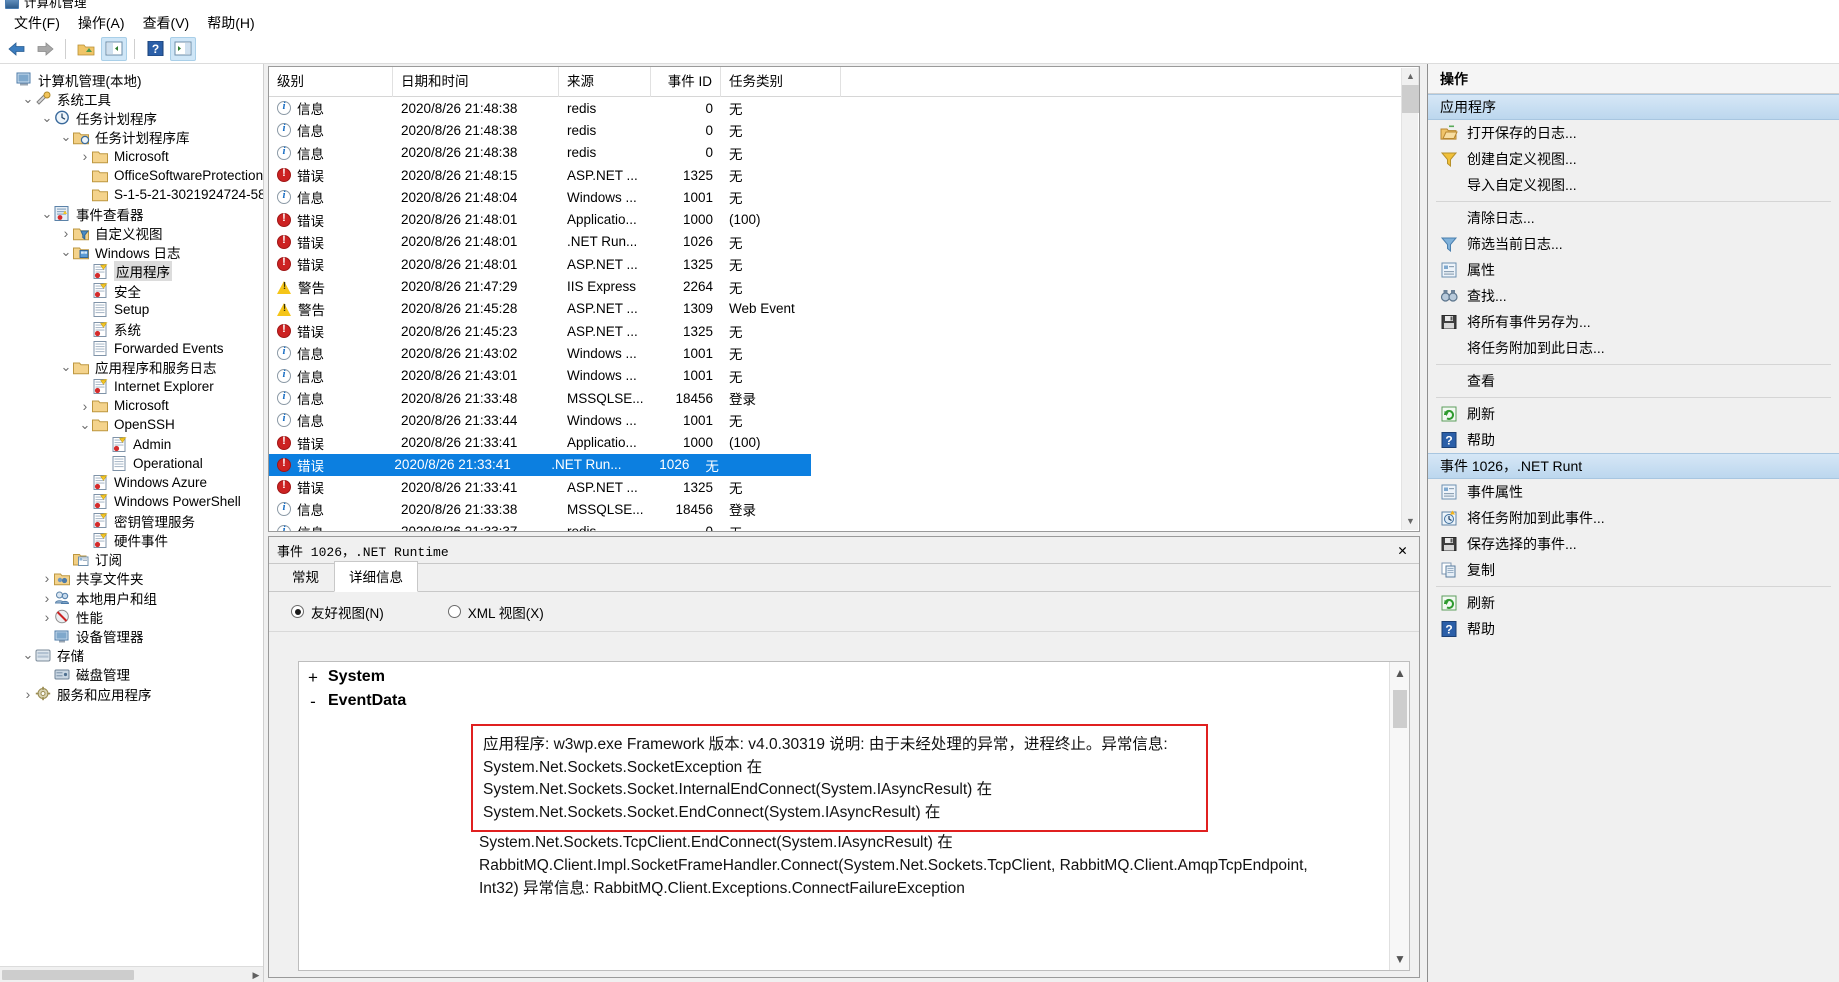 Image resolution: width=1839 pixels, height=982 pixels. What do you see at coordinates (1410, 521) in the screenshot?
I see `scroll-down-arrow: ▼` at bounding box center [1410, 521].